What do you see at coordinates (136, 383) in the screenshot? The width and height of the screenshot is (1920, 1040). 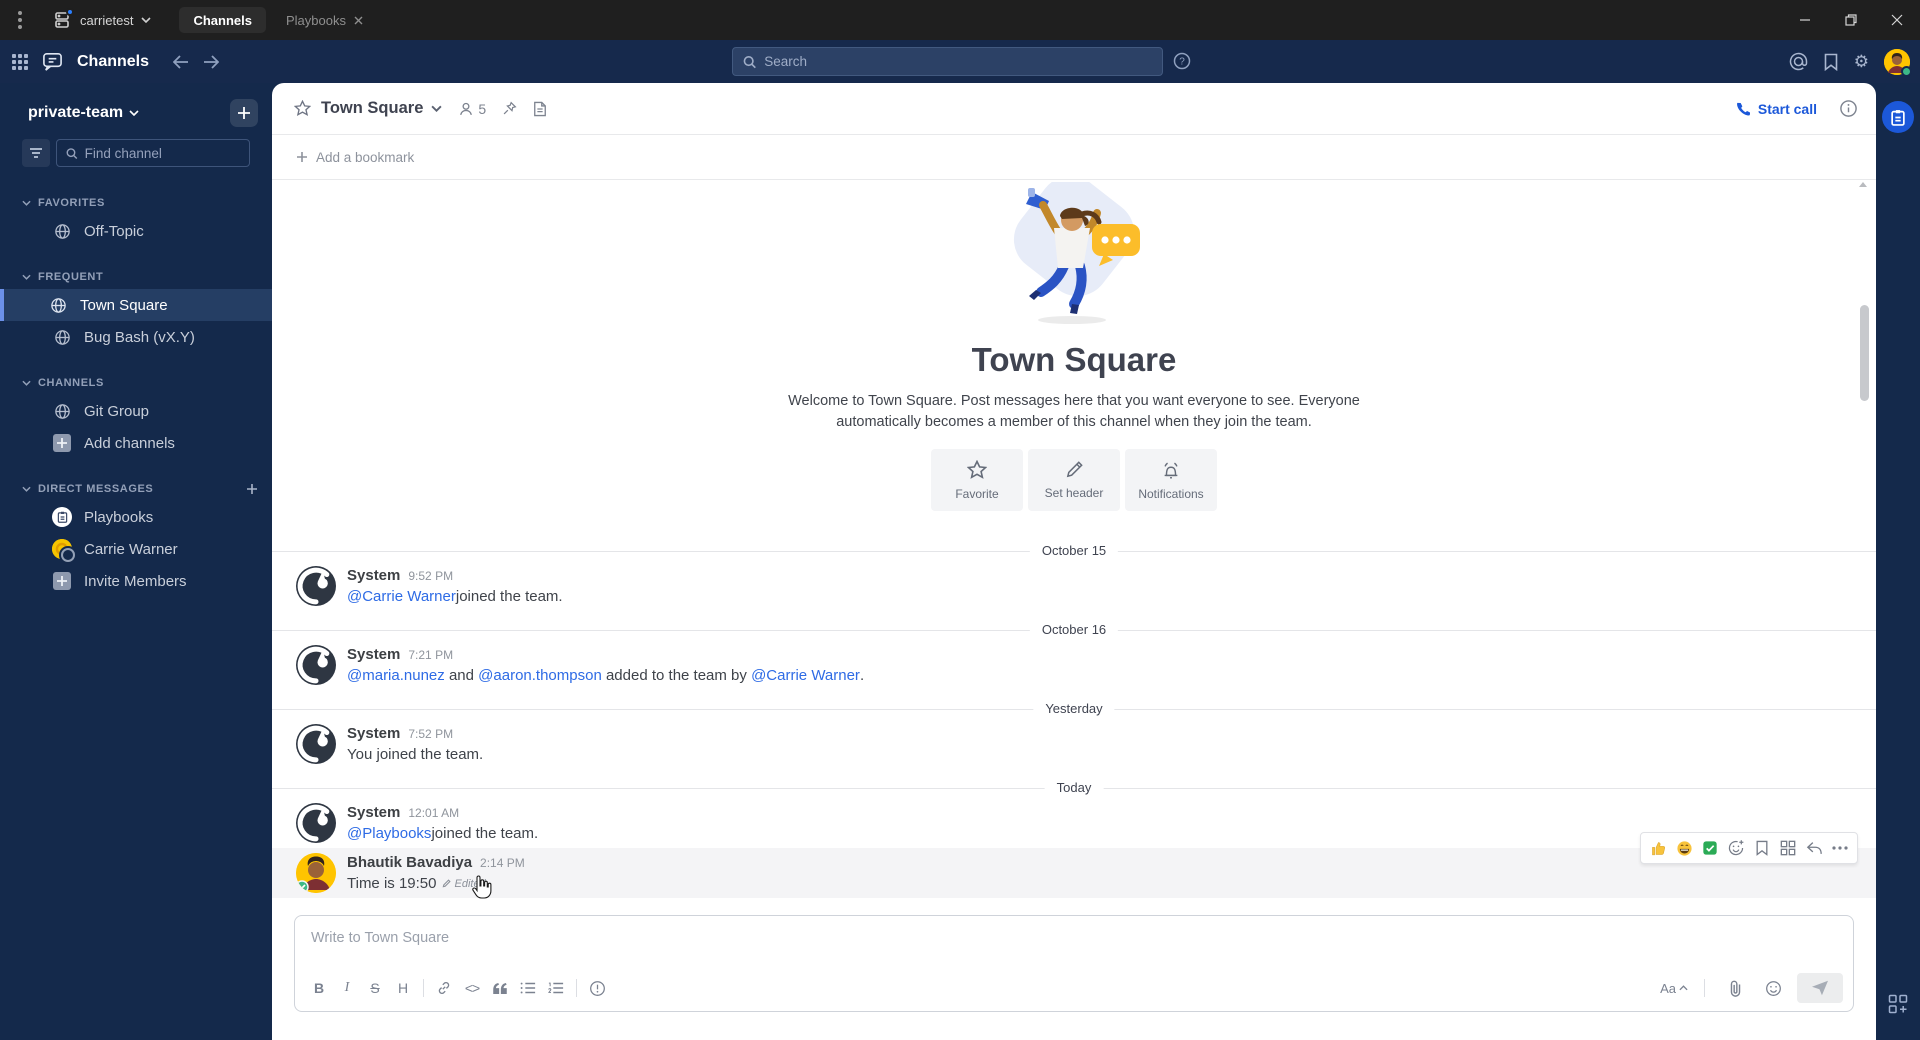 I see `section-channels-header: CHANNELS` at bounding box center [136, 383].